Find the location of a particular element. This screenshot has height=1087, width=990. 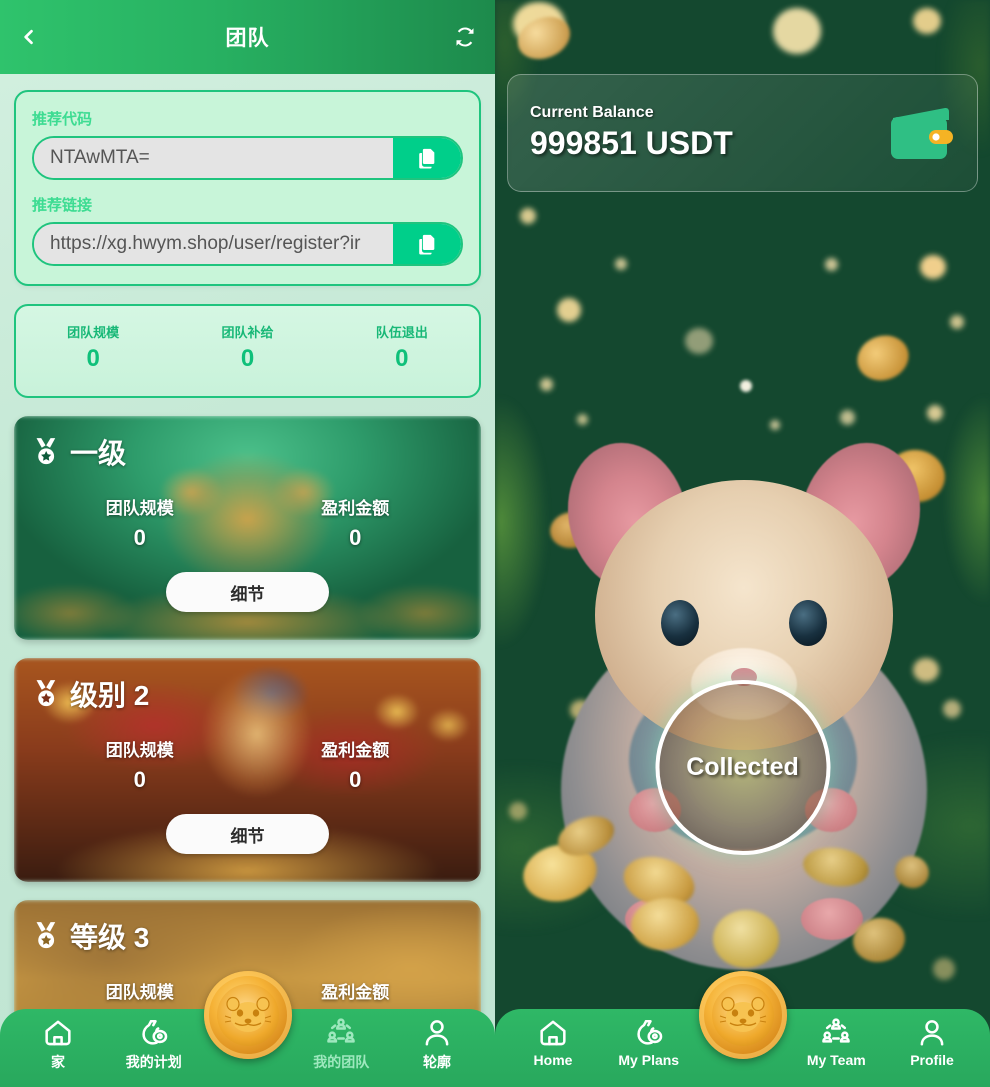

copy-link-button is located at coordinates (427, 244).